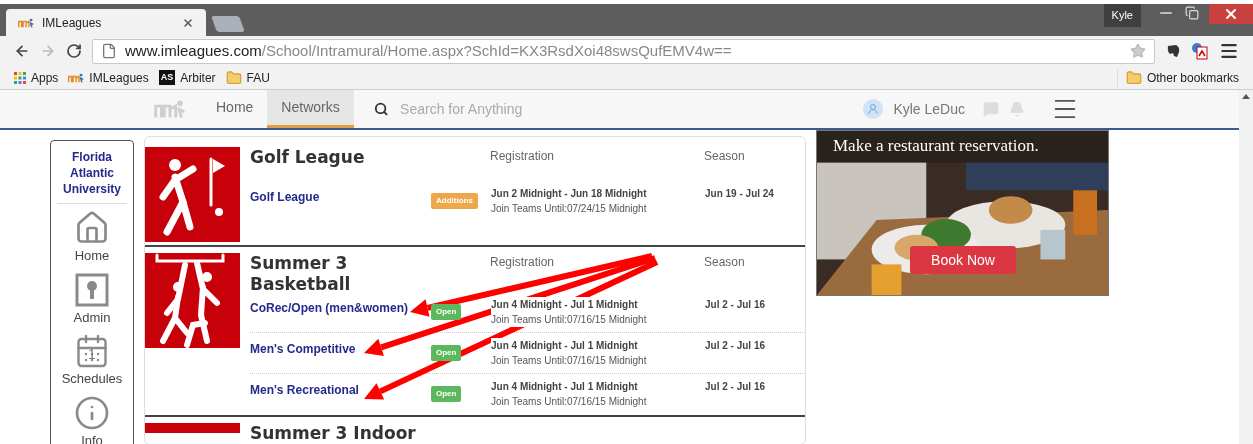 This screenshot has width=1253, height=444. I want to click on book-now-button: Book Now, so click(963, 260).